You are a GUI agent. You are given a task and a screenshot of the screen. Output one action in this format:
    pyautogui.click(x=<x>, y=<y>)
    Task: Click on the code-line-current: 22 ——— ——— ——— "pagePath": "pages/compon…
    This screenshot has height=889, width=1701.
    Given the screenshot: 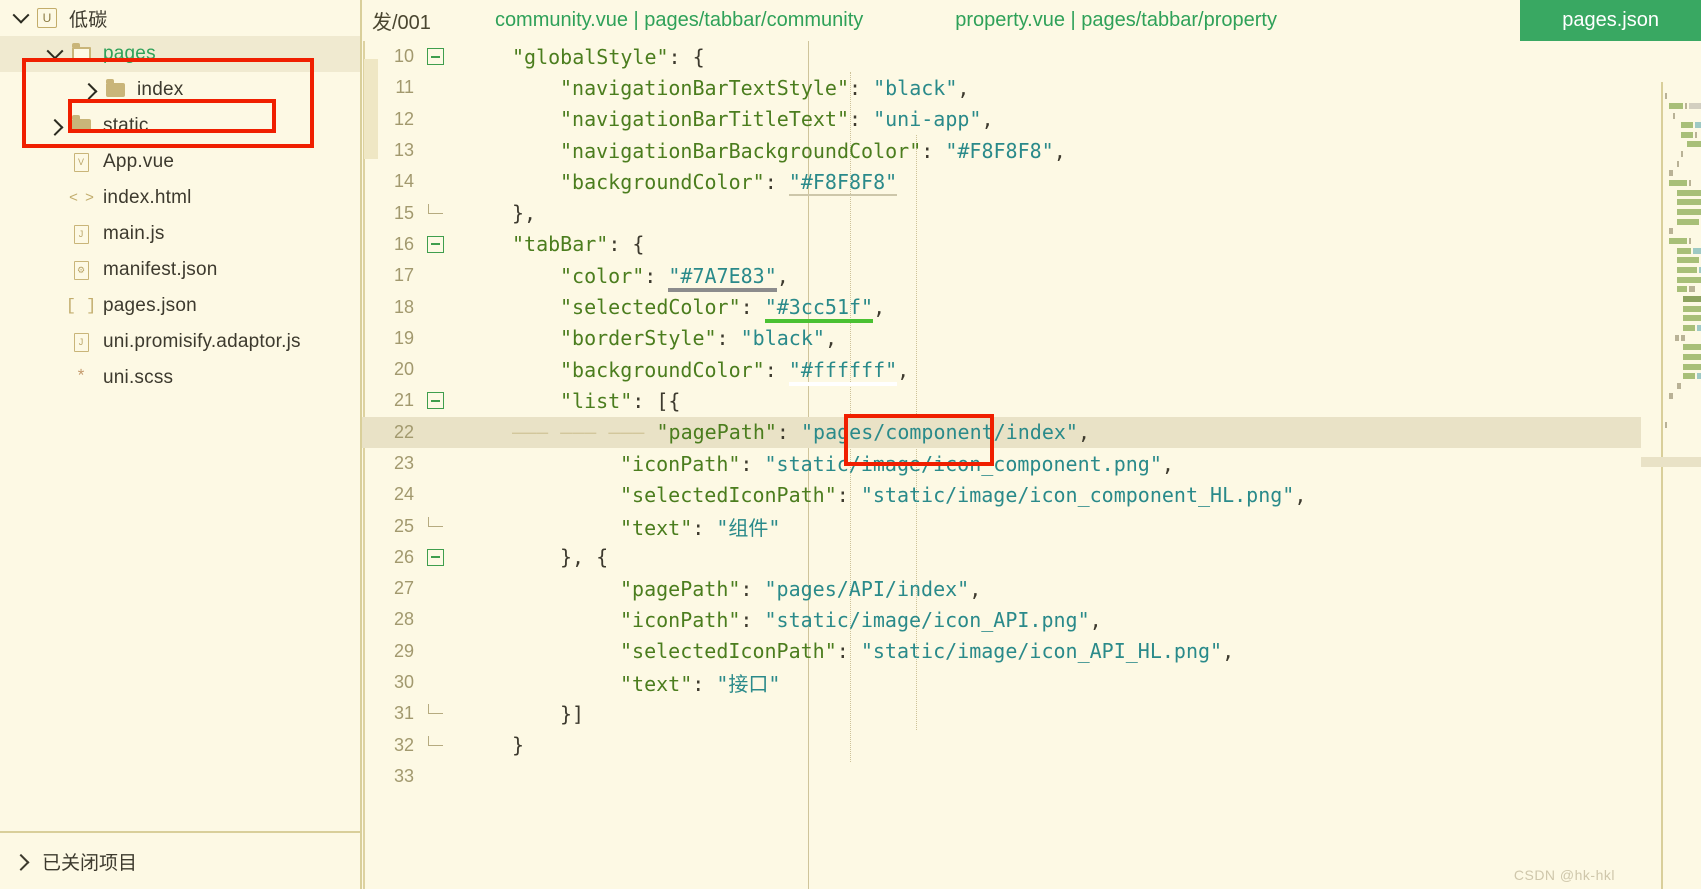 What is the action you would take?
    pyautogui.click(x=1031, y=432)
    